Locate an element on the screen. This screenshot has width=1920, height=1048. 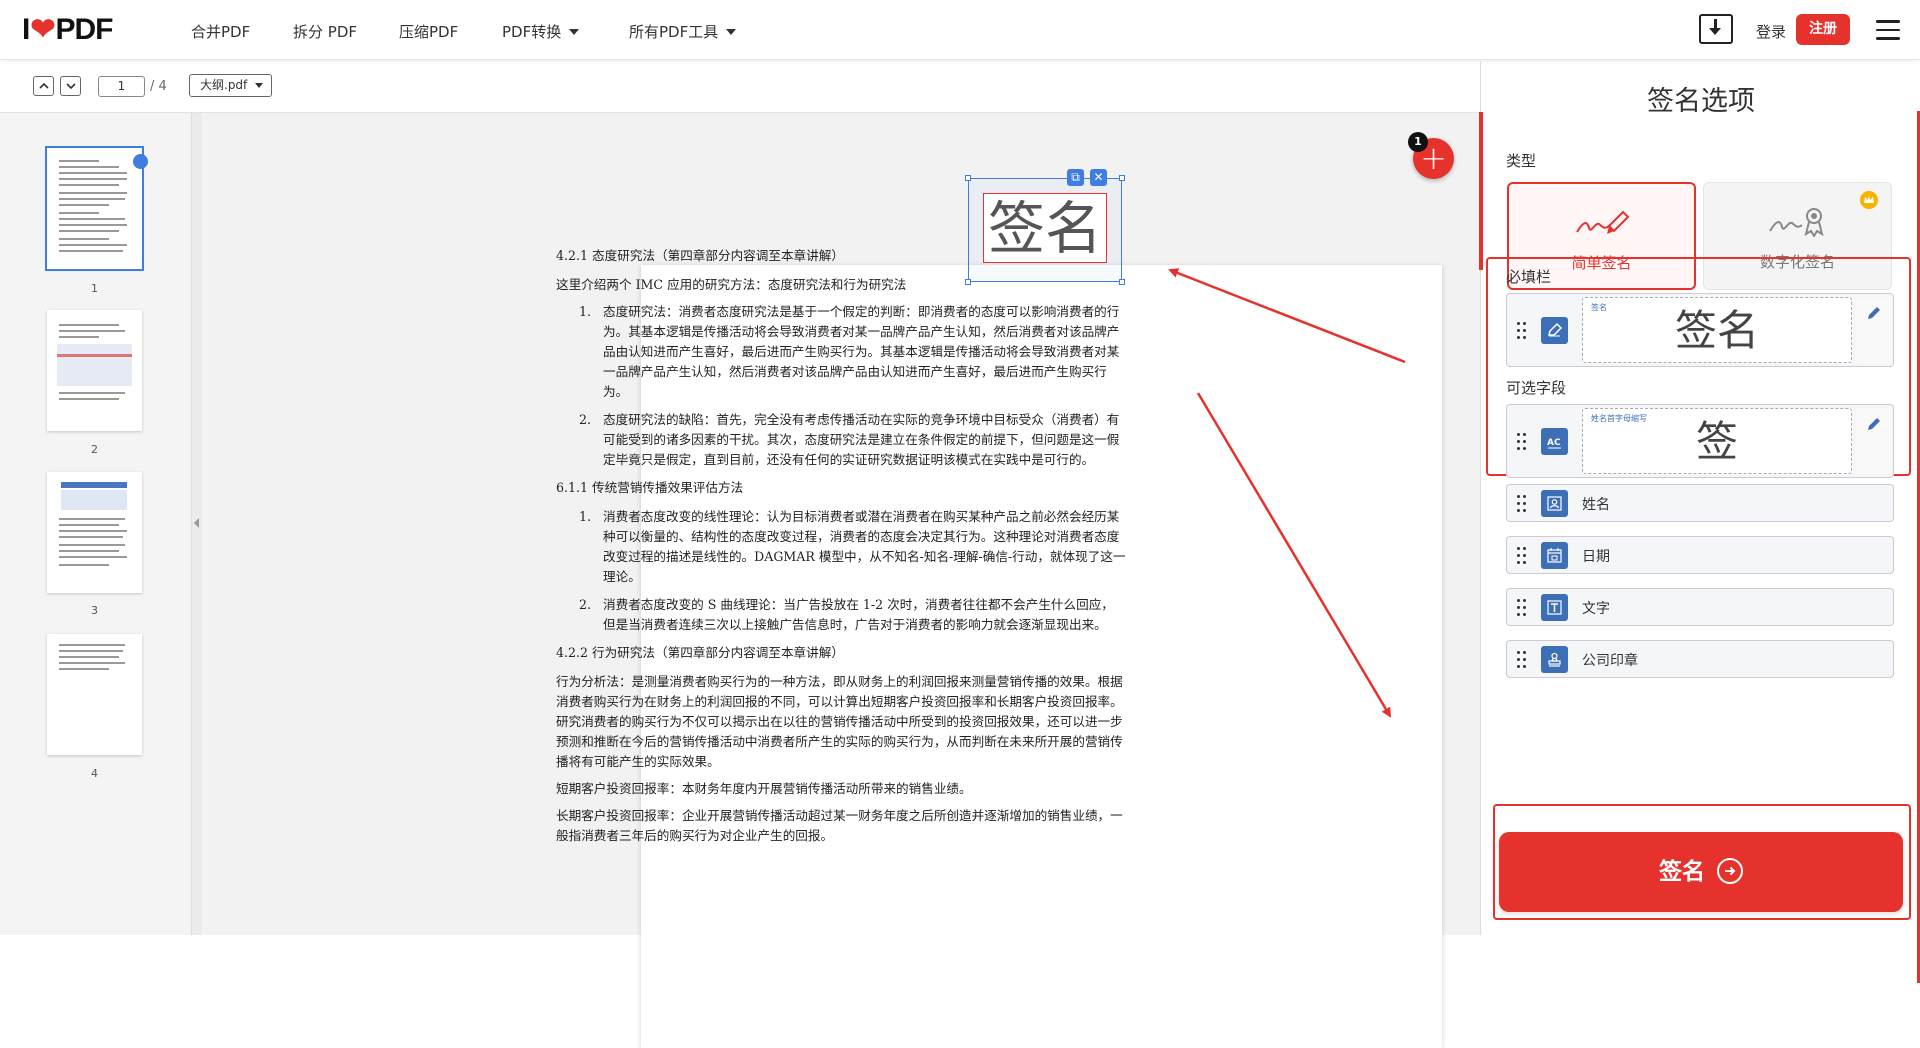
signature-preview: 签名 签名 is located at coordinates (1717, 330).